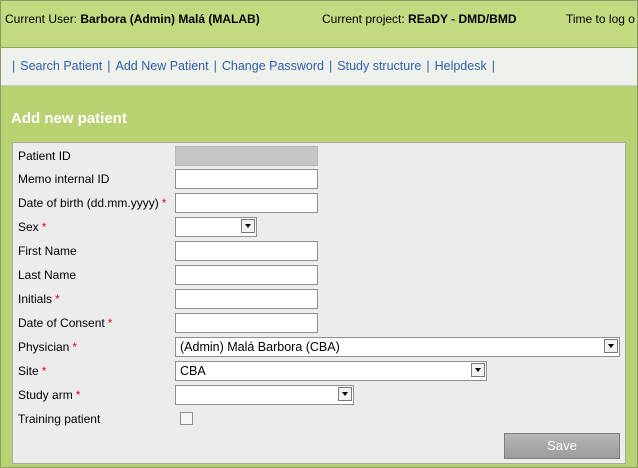  Describe the element at coordinates (193, 371) in the screenshot. I see `site-select-value: CBA` at that location.